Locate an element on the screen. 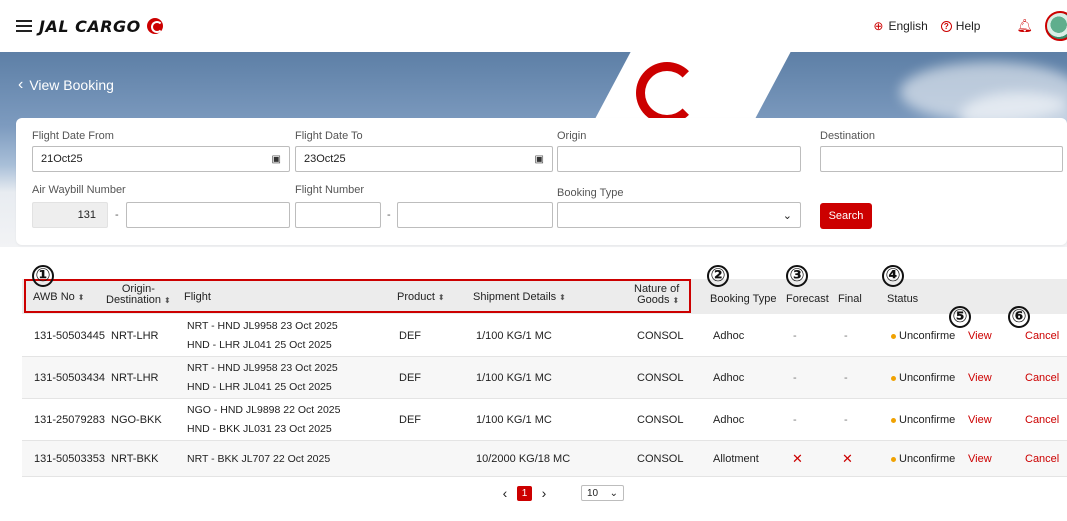 The width and height of the screenshot is (1067, 521). search-button: Search is located at coordinates (846, 216).